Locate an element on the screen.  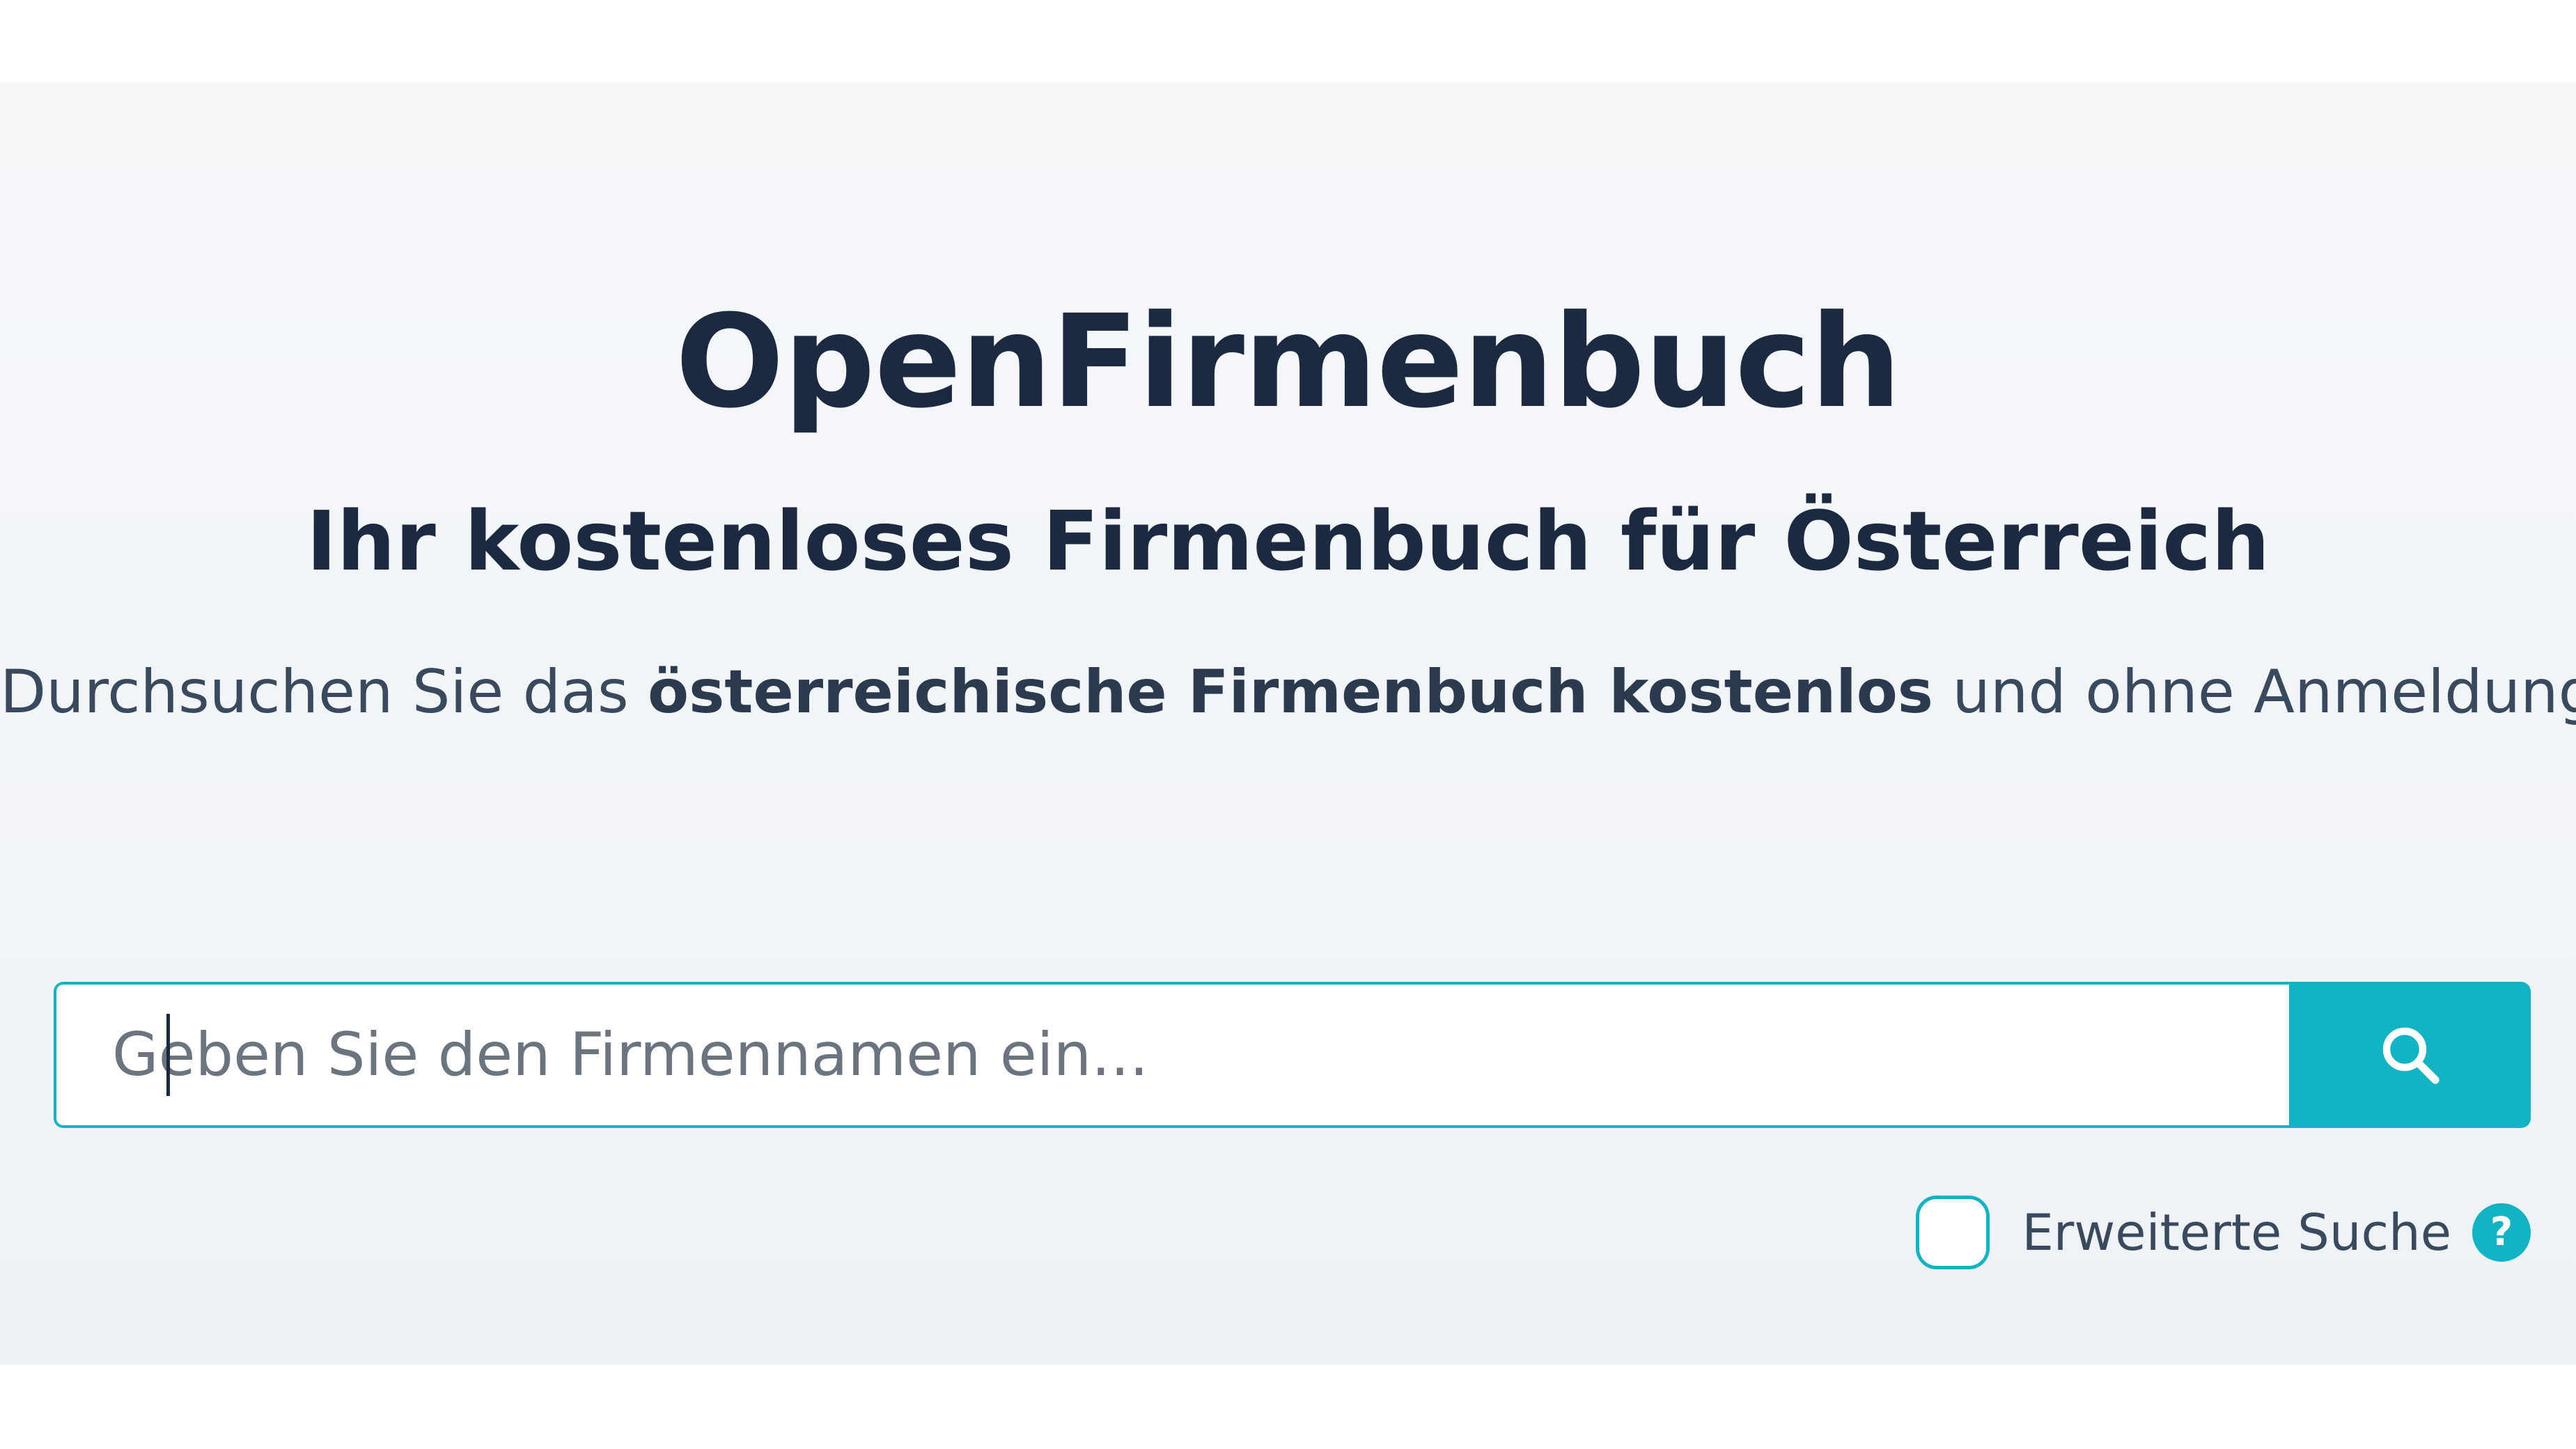
search-button is located at coordinates (2410, 1055).